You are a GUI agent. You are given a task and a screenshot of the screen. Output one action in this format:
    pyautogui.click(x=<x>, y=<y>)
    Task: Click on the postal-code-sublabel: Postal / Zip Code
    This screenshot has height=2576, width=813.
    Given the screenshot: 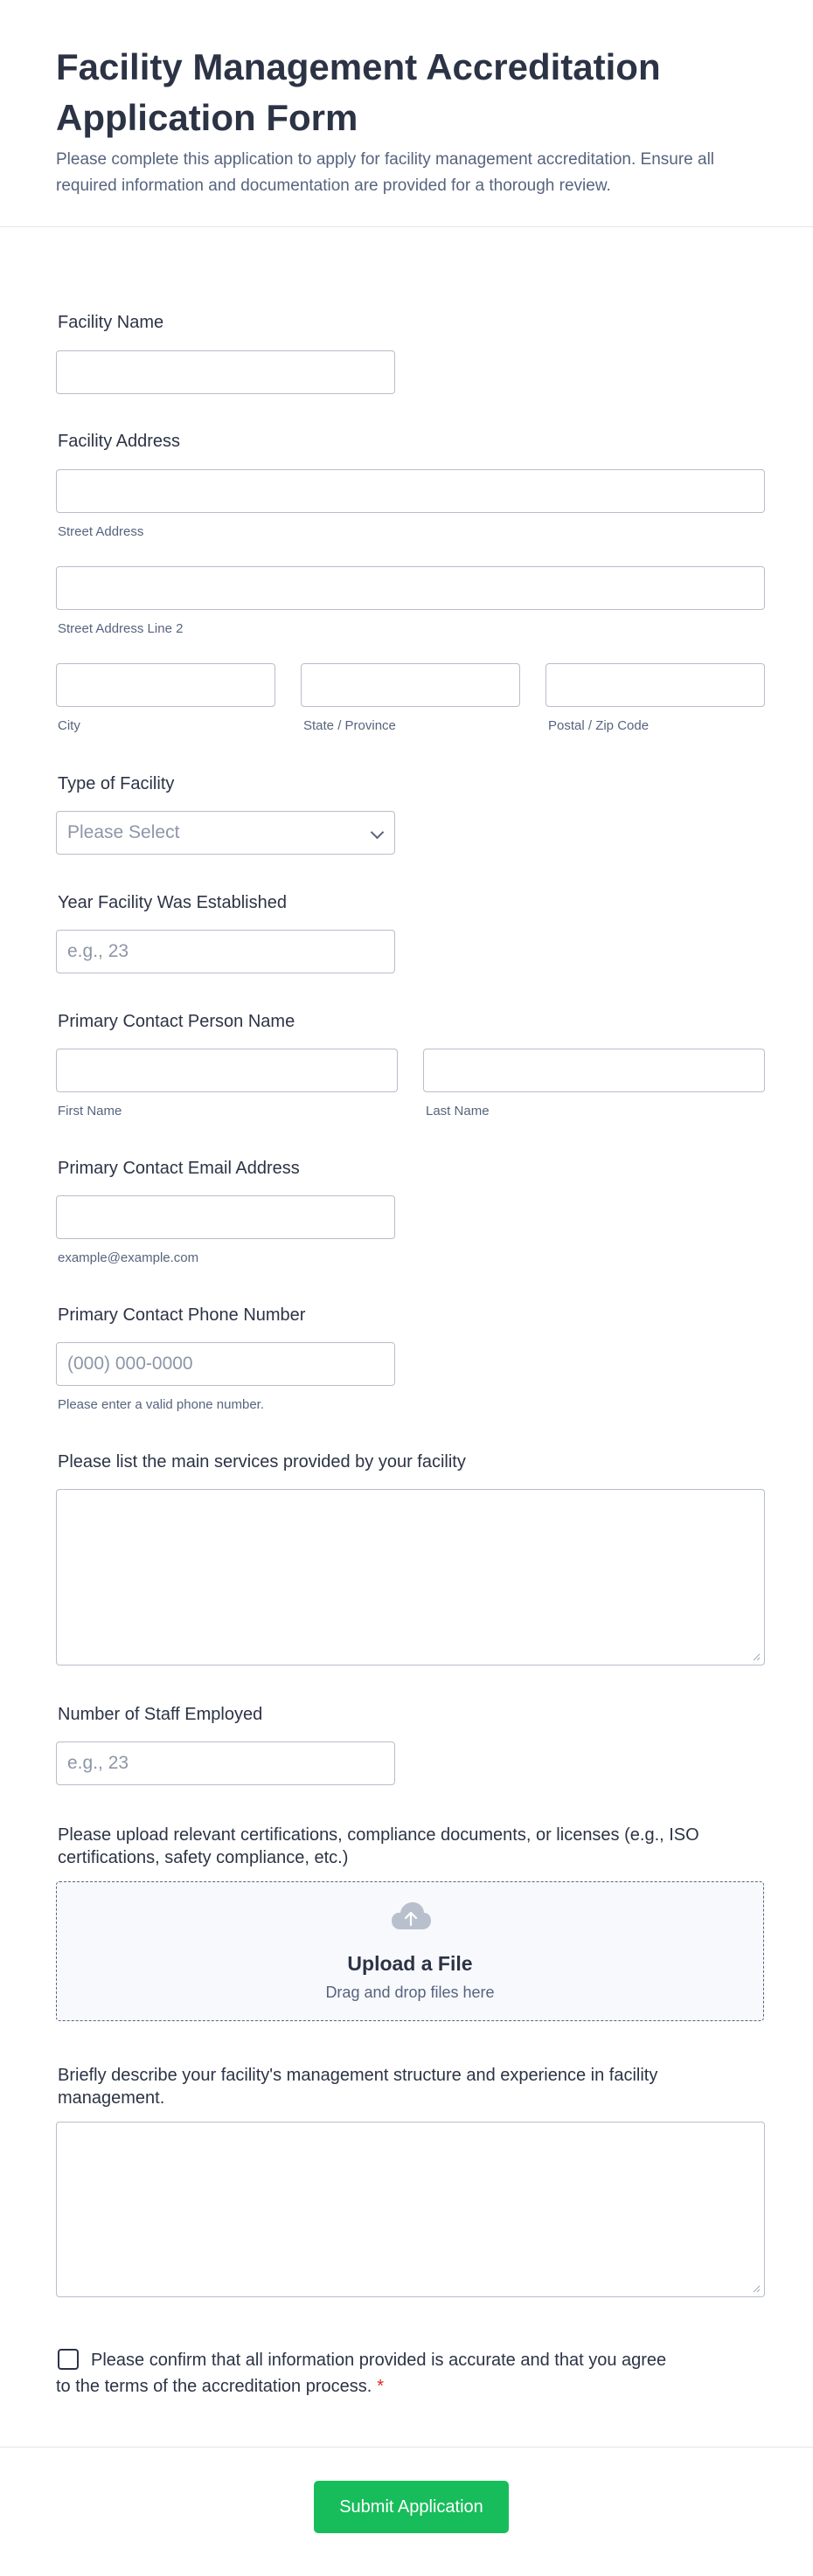 What is the action you would take?
    pyautogui.click(x=599, y=725)
    